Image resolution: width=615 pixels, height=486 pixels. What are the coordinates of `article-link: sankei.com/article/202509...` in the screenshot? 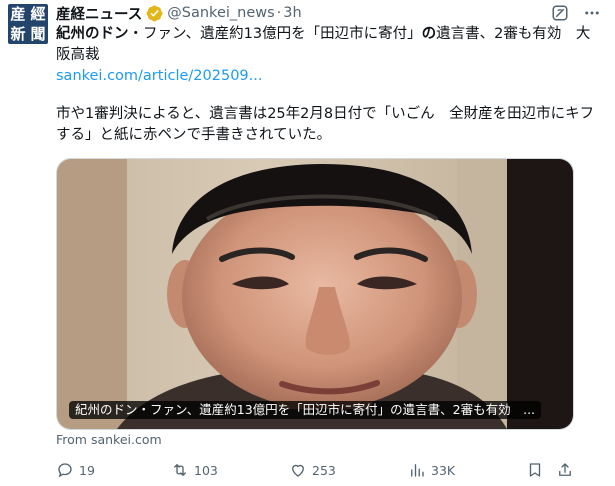 It's located at (159, 76).